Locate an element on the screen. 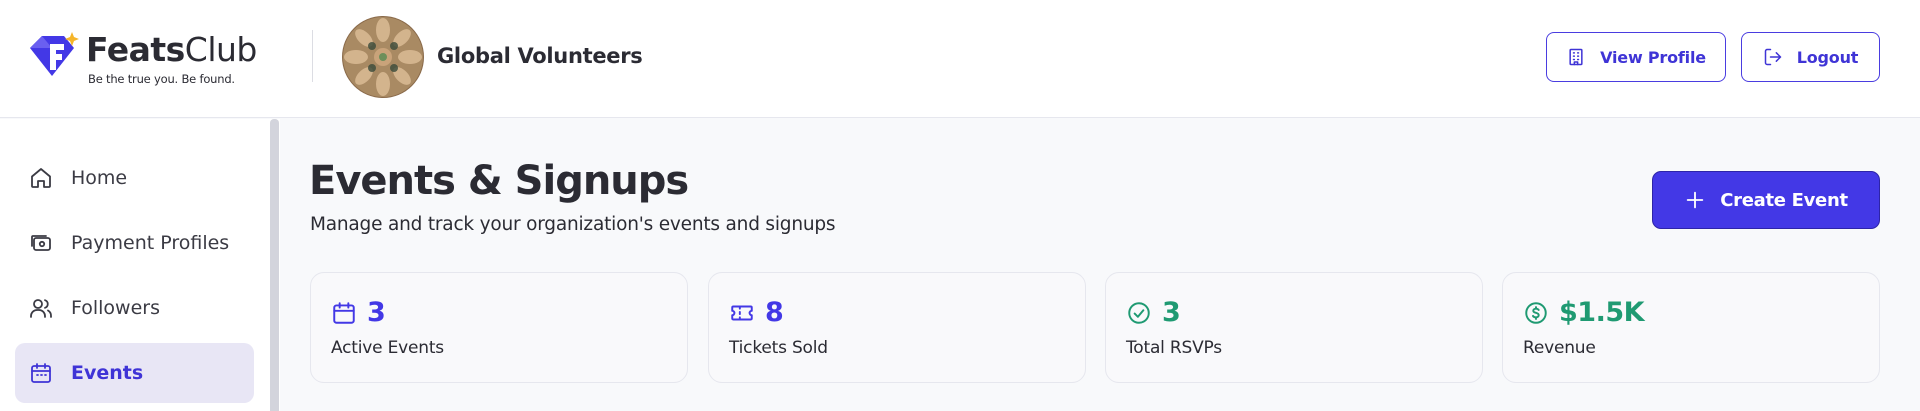 The height and width of the screenshot is (411, 1920). sidebar-item-label: Home is located at coordinates (99, 178).